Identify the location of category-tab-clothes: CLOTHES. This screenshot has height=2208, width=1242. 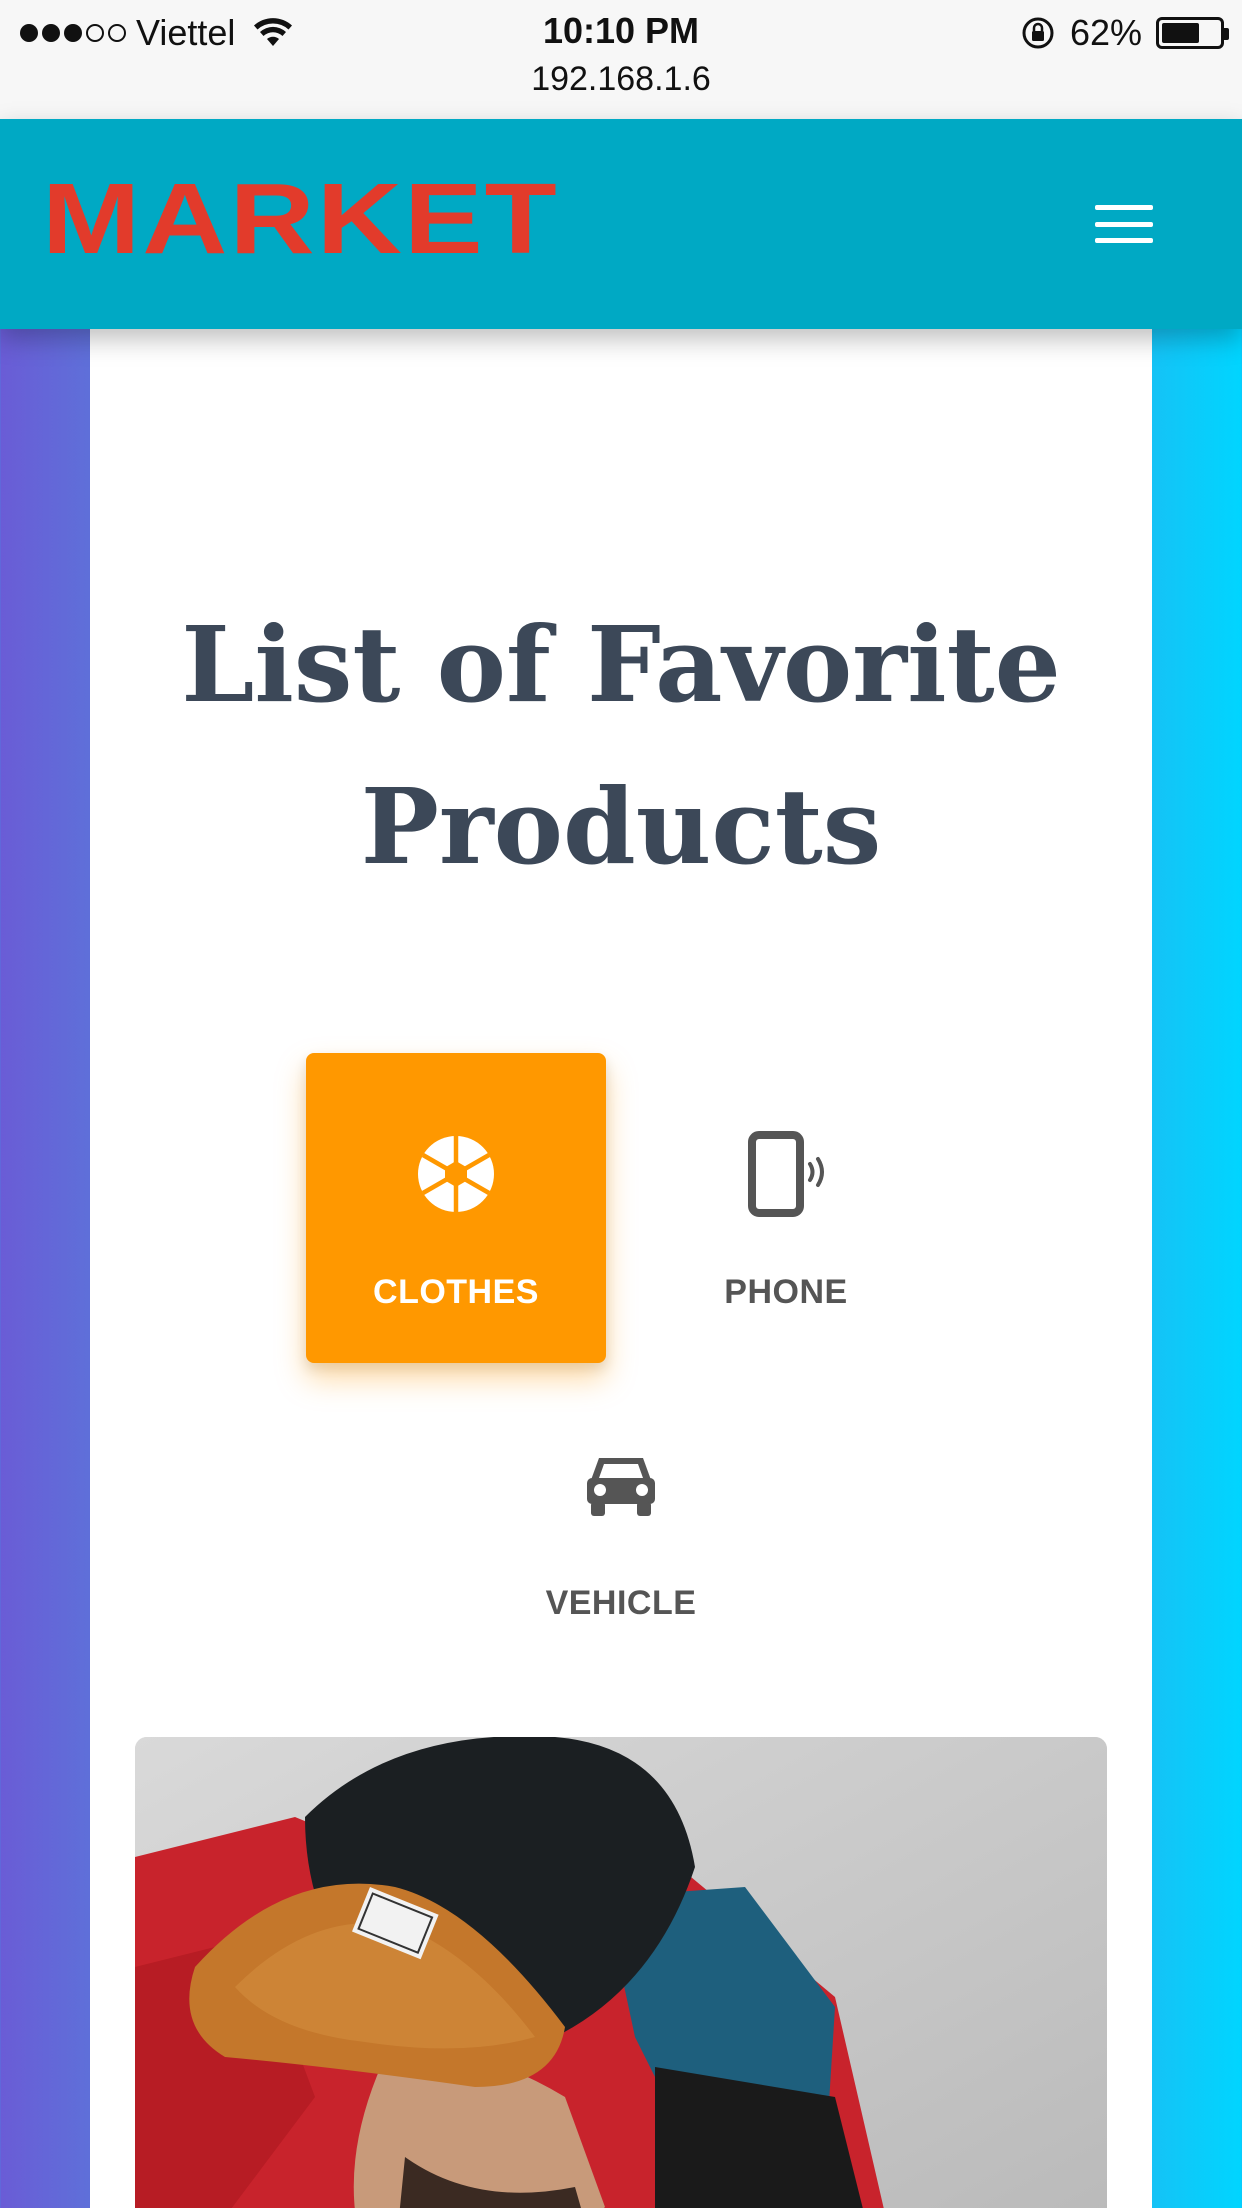
(456, 1208).